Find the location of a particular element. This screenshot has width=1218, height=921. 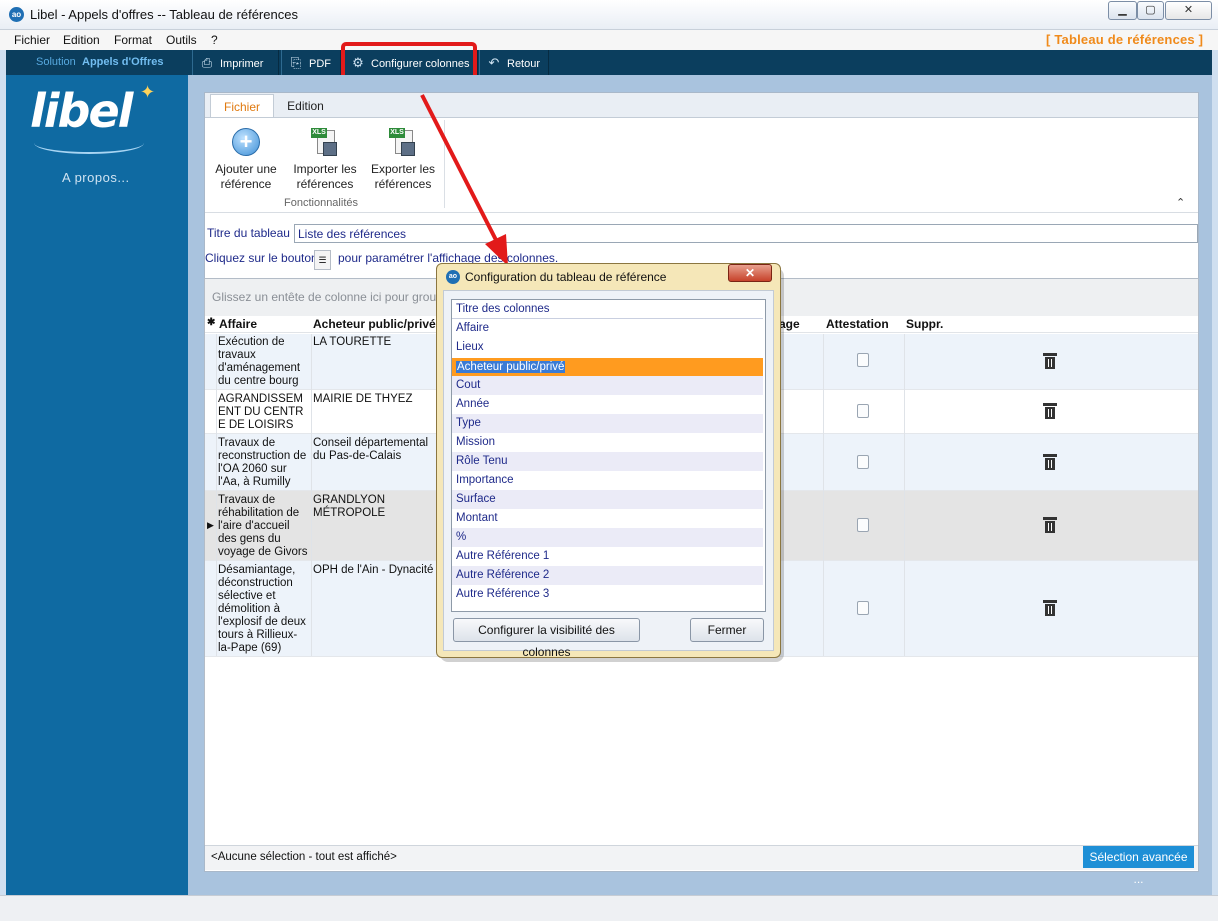

pdf-icon: ⎘ is located at coordinates (296, 62).